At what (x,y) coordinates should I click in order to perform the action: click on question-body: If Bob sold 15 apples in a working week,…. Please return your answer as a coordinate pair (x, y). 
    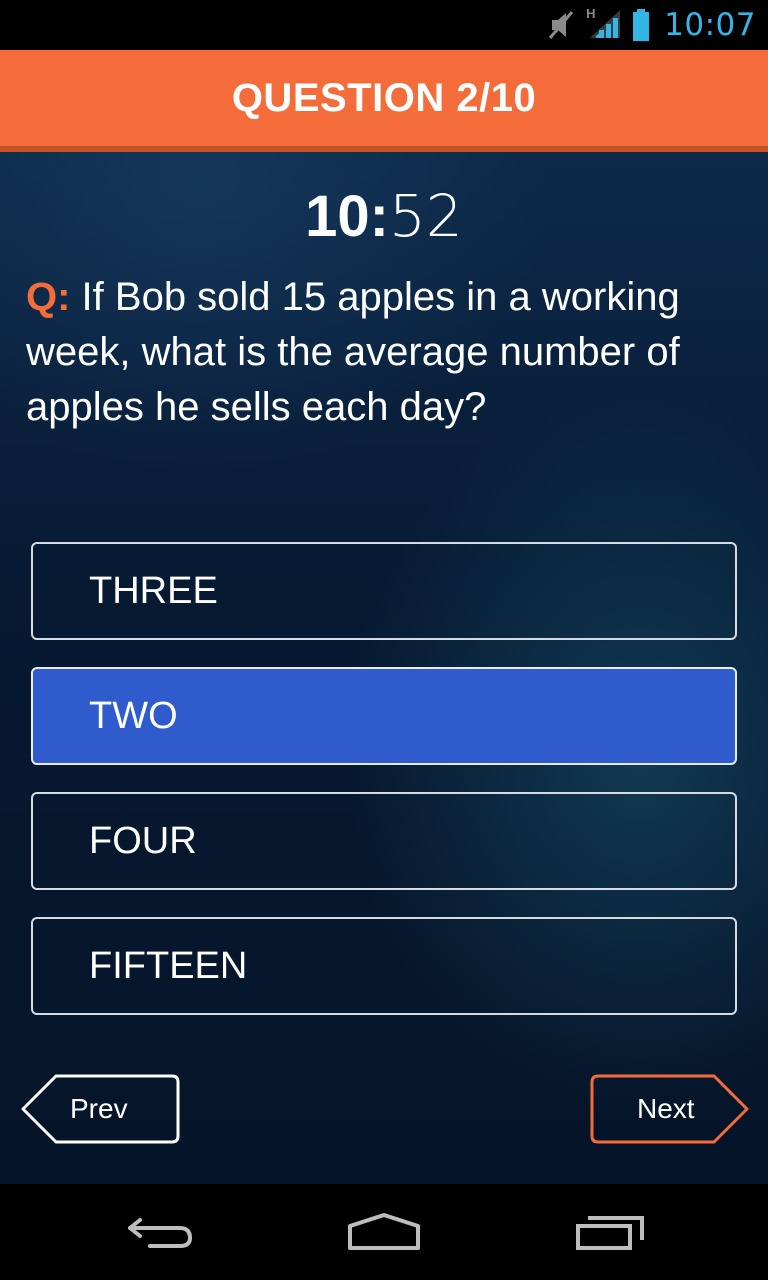
    Looking at the image, I should click on (353, 352).